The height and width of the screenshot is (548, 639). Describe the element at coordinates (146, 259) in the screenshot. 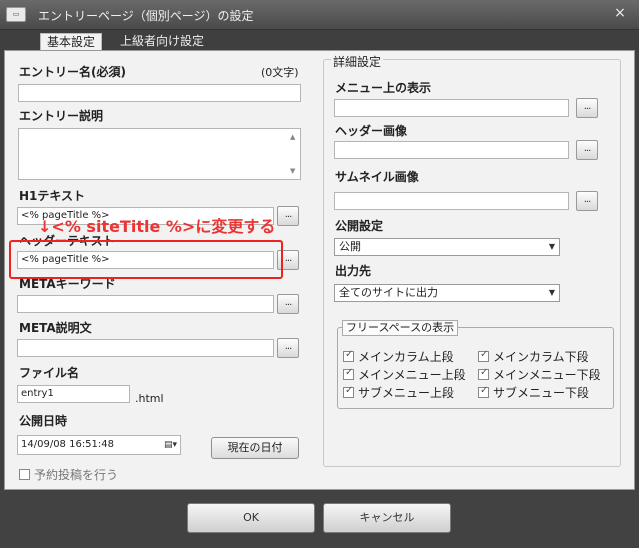

I see `annotation-highlight-box` at that location.